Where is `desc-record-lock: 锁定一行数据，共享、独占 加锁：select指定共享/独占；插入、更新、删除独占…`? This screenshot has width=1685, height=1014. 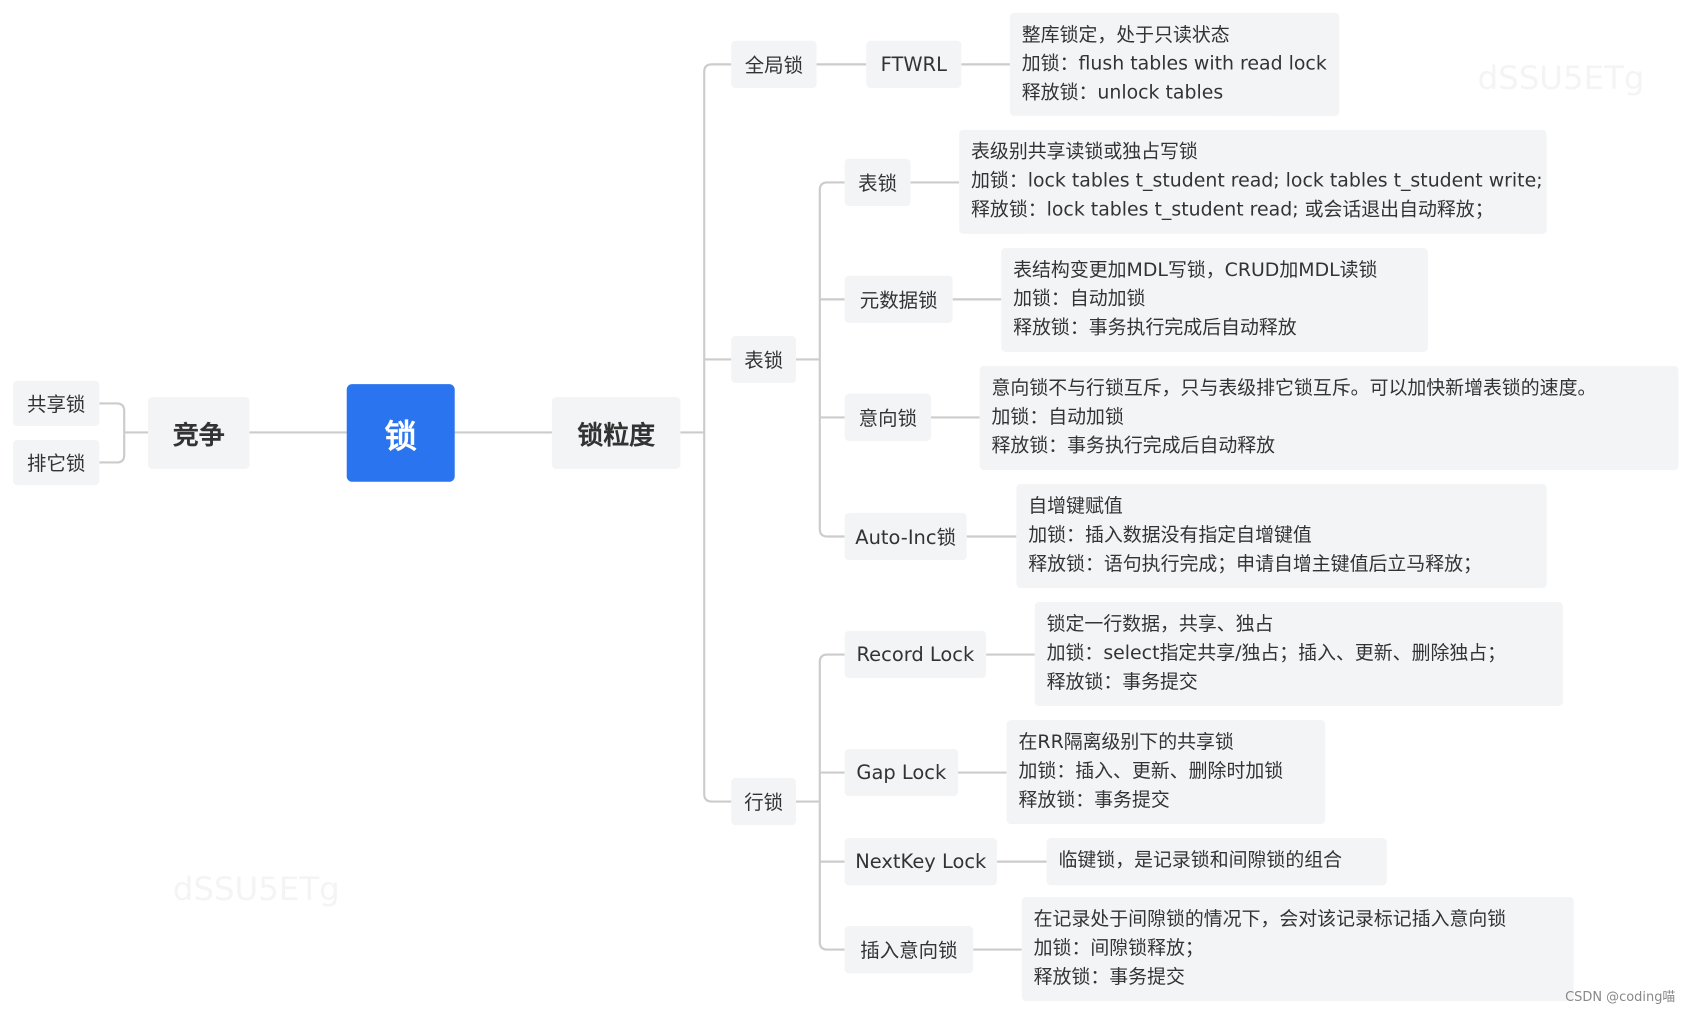 desc-record-lock: 锁定一行数据，共享、独占 加锁：select指定共享/独占；插入、更新、删除独占… is located at coordinates (1298, 654).